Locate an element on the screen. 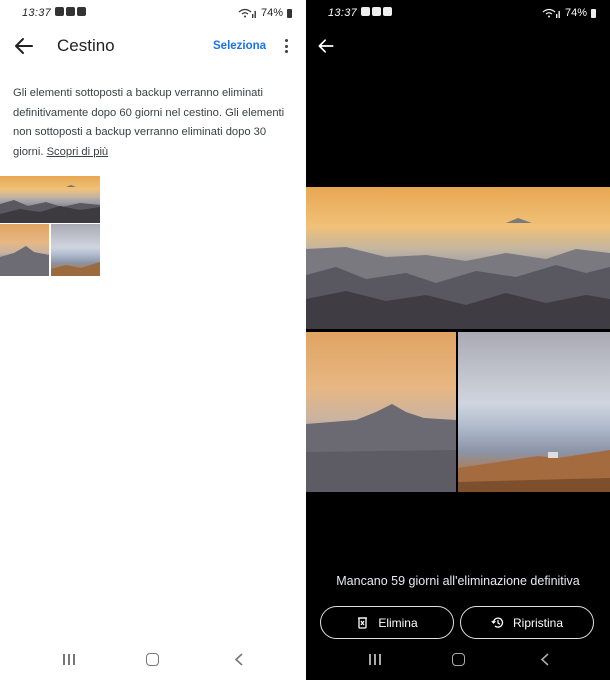 This screenshot has width=610, height=680. restore-label: Ripristina is located at coordinates (537, 622).